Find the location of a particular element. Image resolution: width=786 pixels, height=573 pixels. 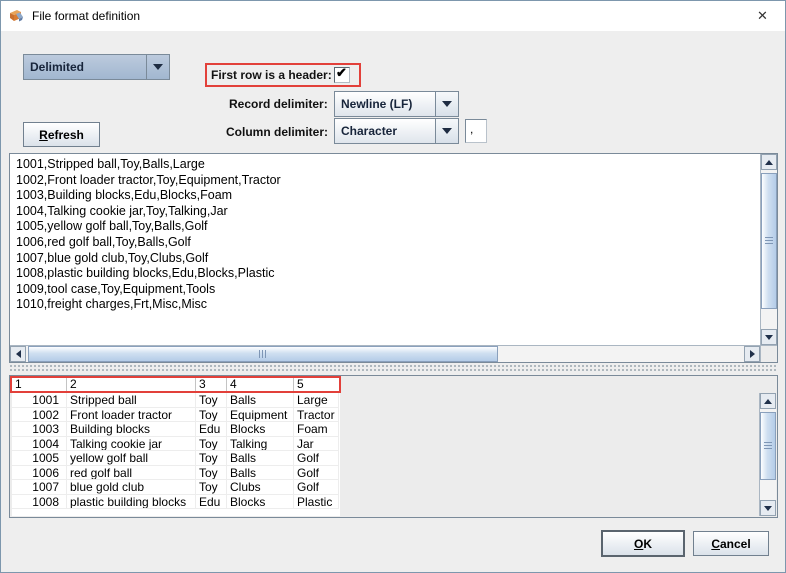

split-divider is located at coordinates (393, 368).